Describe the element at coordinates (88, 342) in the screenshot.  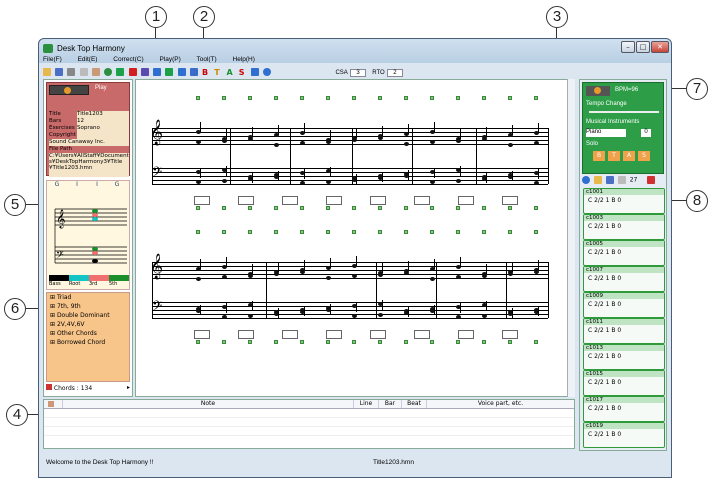
I see `tree-item-borrowed-chord: ⊞ Borrowed Chord` at that location.